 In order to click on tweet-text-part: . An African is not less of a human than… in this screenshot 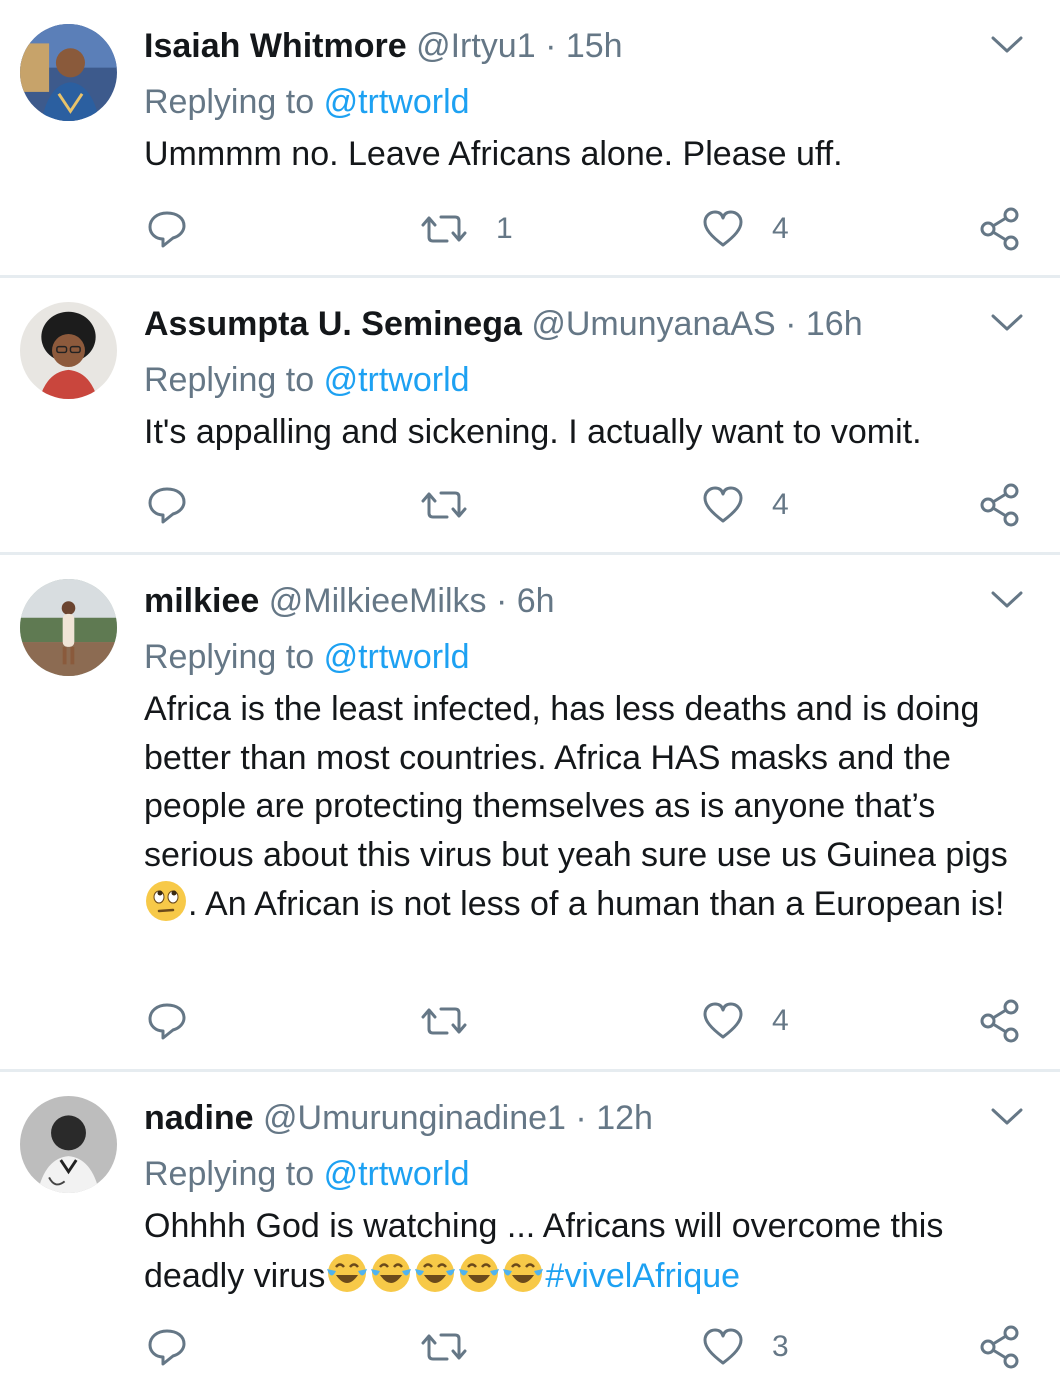, I will do `click(596, 904)`.